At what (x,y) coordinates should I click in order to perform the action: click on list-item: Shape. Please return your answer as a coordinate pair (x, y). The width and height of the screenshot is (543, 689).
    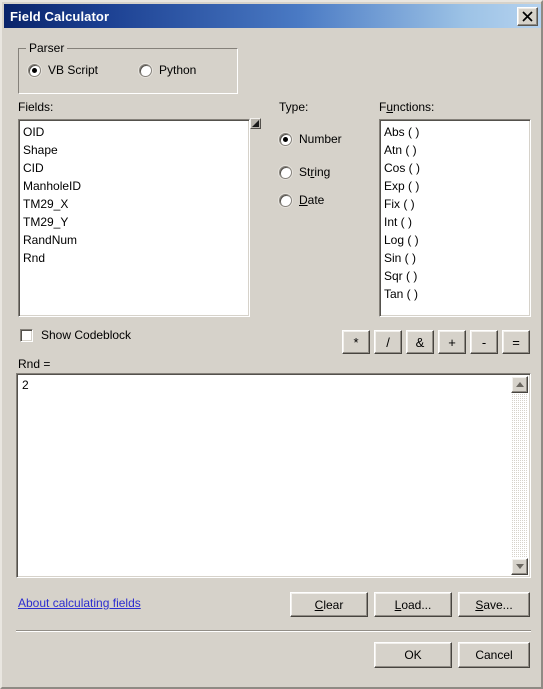
    Looking at the image, I should click on (134, 150).